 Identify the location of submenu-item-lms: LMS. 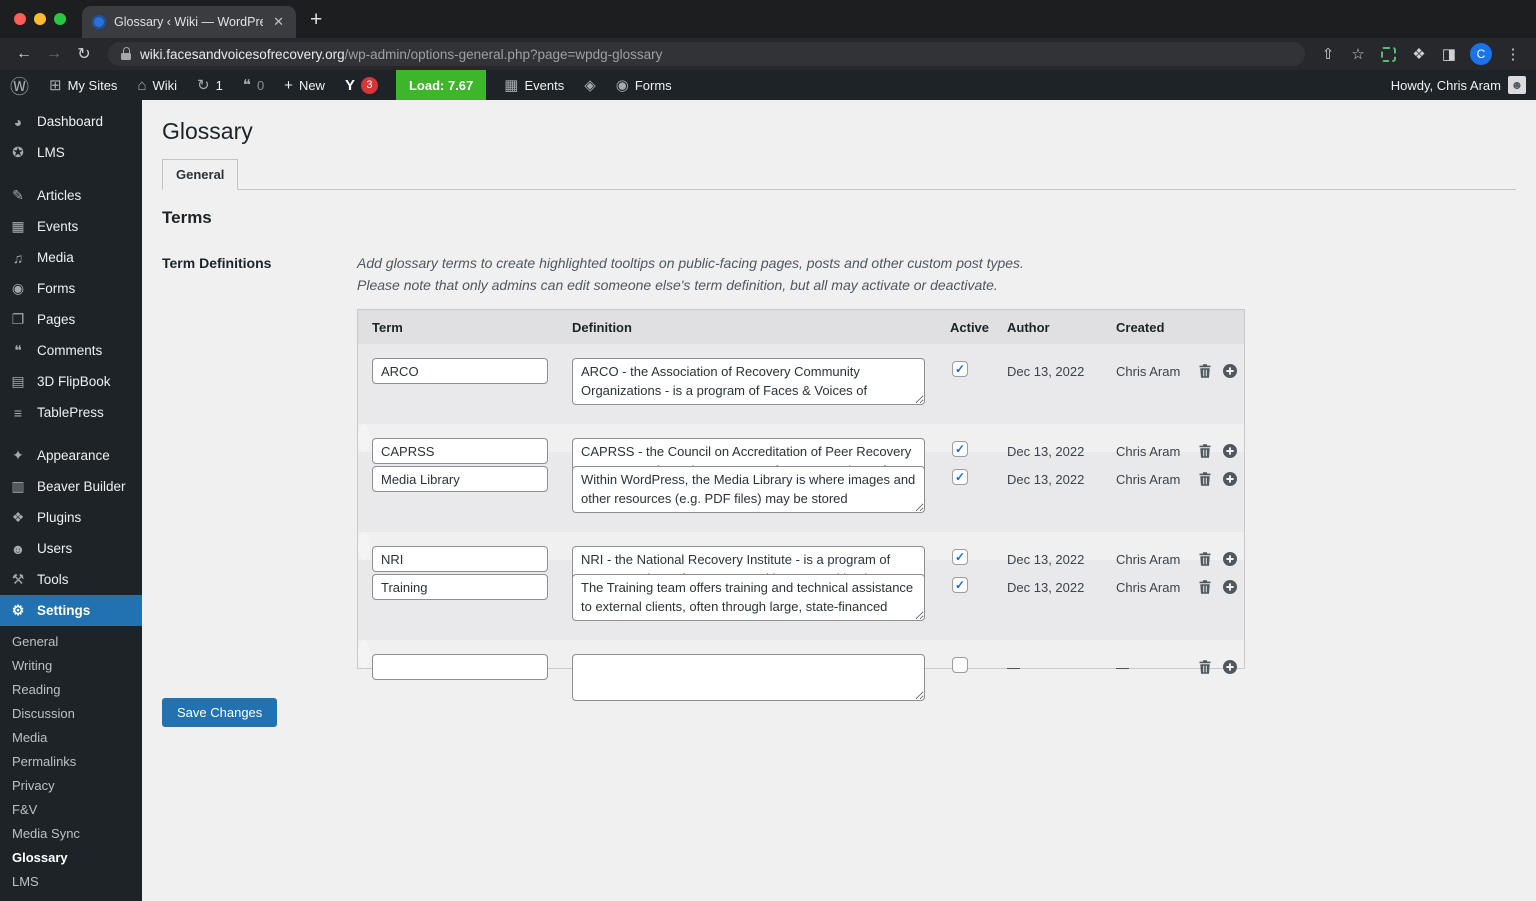
(71, 882).